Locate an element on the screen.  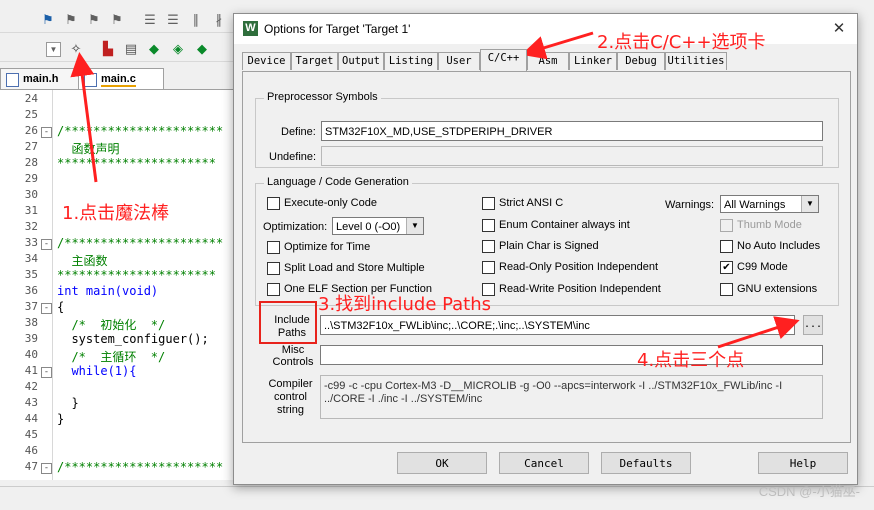
include-paths-highlight is located at coordinates (288, 322).